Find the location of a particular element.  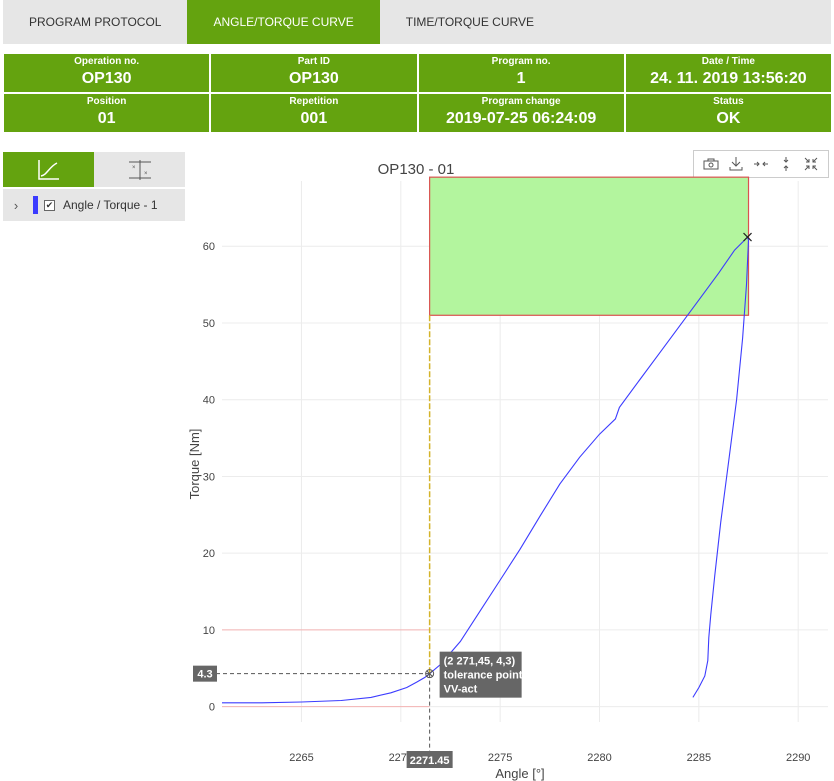

x-value-tag-label: 2271.45 is located at coordinates (430, 761).